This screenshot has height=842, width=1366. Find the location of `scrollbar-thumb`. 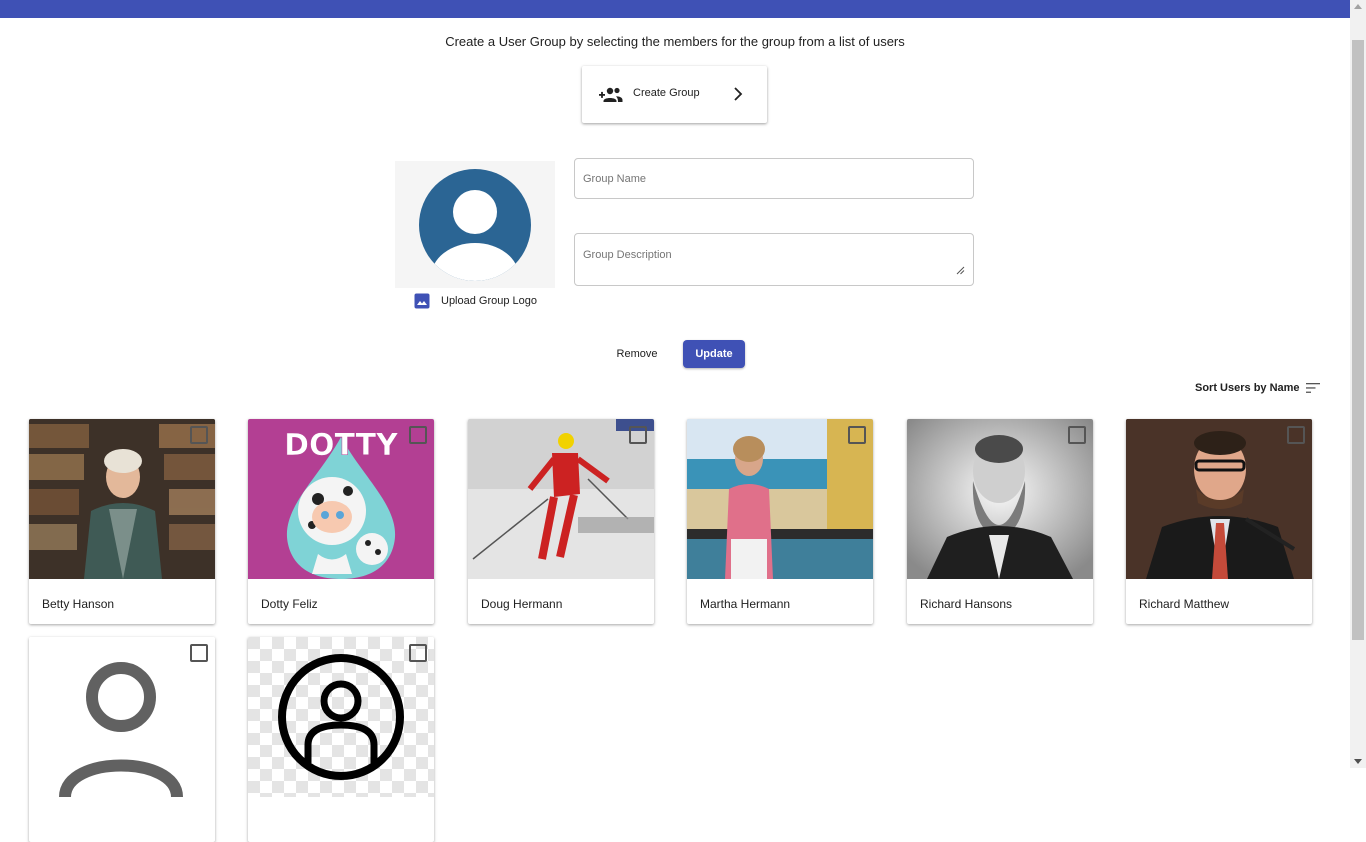

scrollbar-thumb is located at coordinates (1358, 340).